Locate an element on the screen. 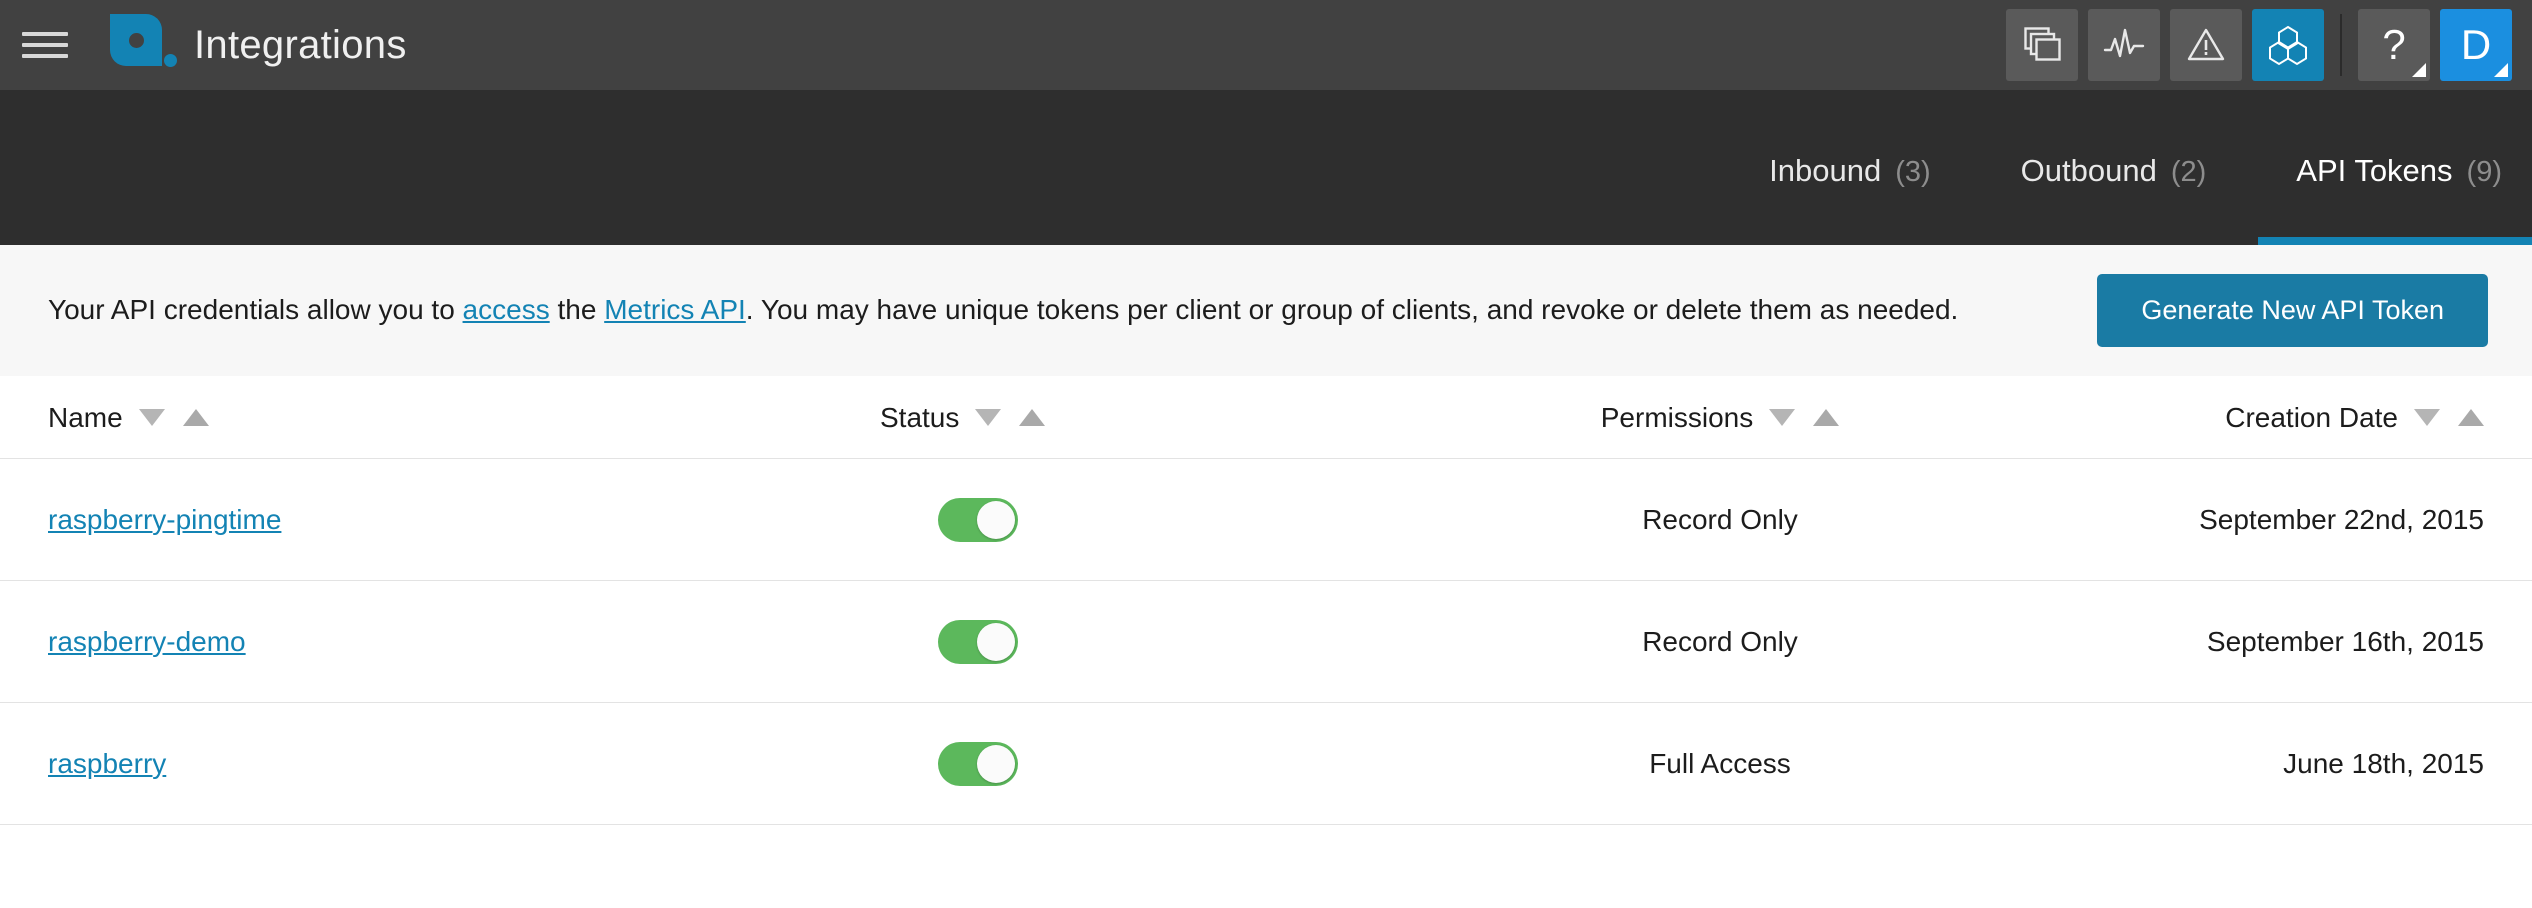  permissions-value: Full Access is located at coordinates (1720, 763).